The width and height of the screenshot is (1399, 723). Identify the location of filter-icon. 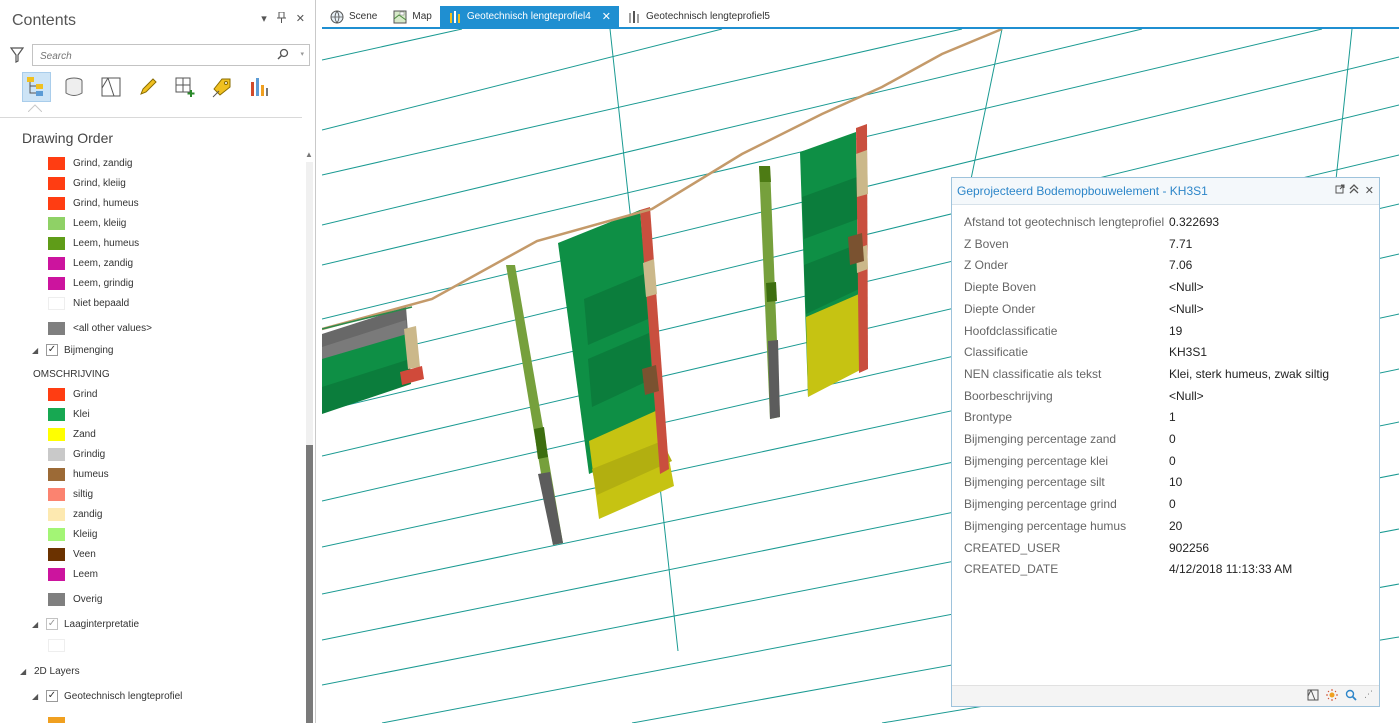
(17, 56).